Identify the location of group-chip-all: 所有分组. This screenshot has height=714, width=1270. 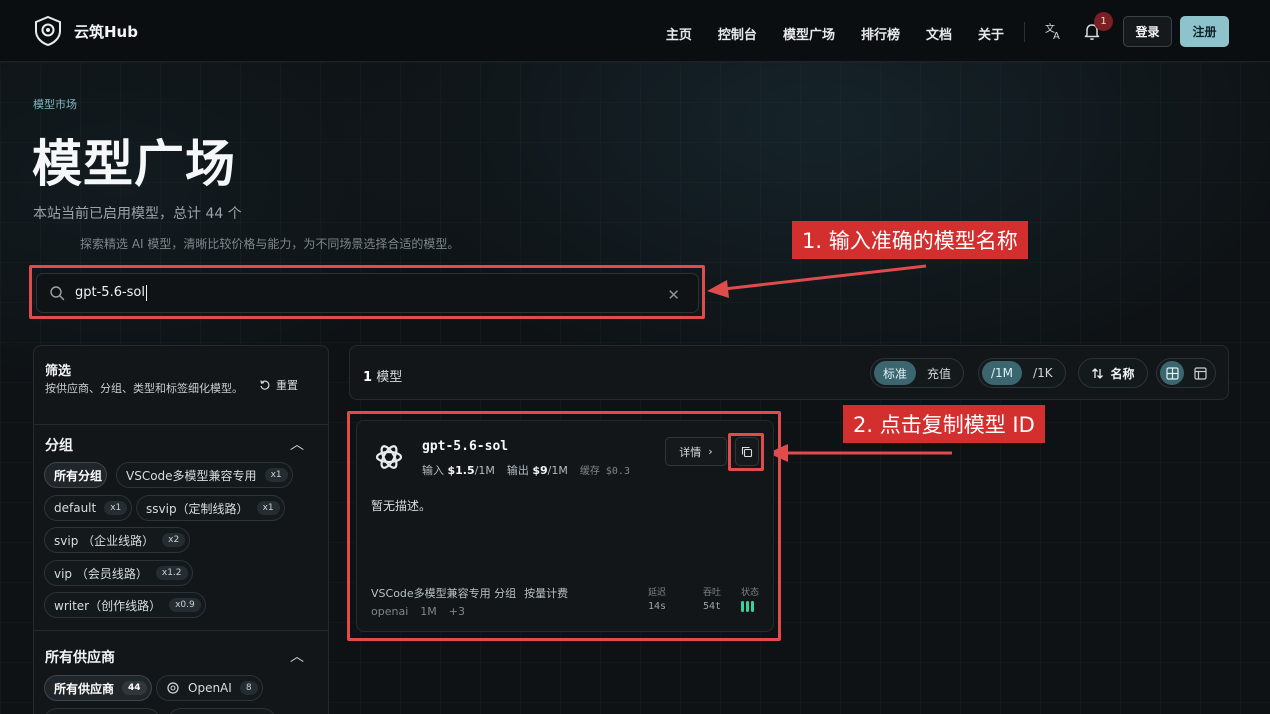
(76, 475).